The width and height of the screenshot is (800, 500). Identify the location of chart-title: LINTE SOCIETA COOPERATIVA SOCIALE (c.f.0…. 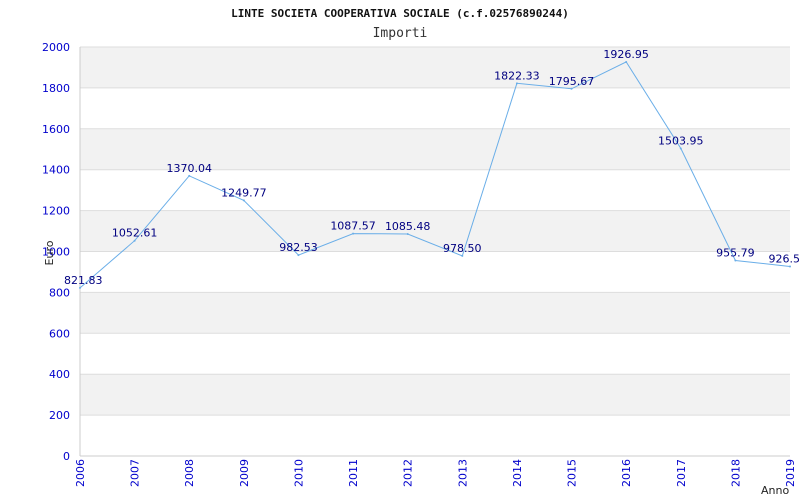
(400, 13).